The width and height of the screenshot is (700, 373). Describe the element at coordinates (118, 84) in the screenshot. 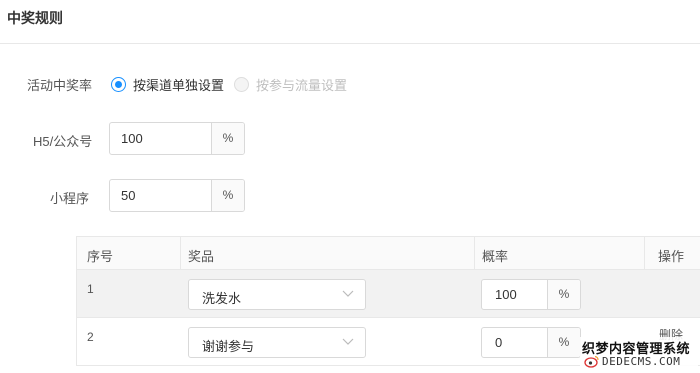

I see `radio-checked-icon` at that location.